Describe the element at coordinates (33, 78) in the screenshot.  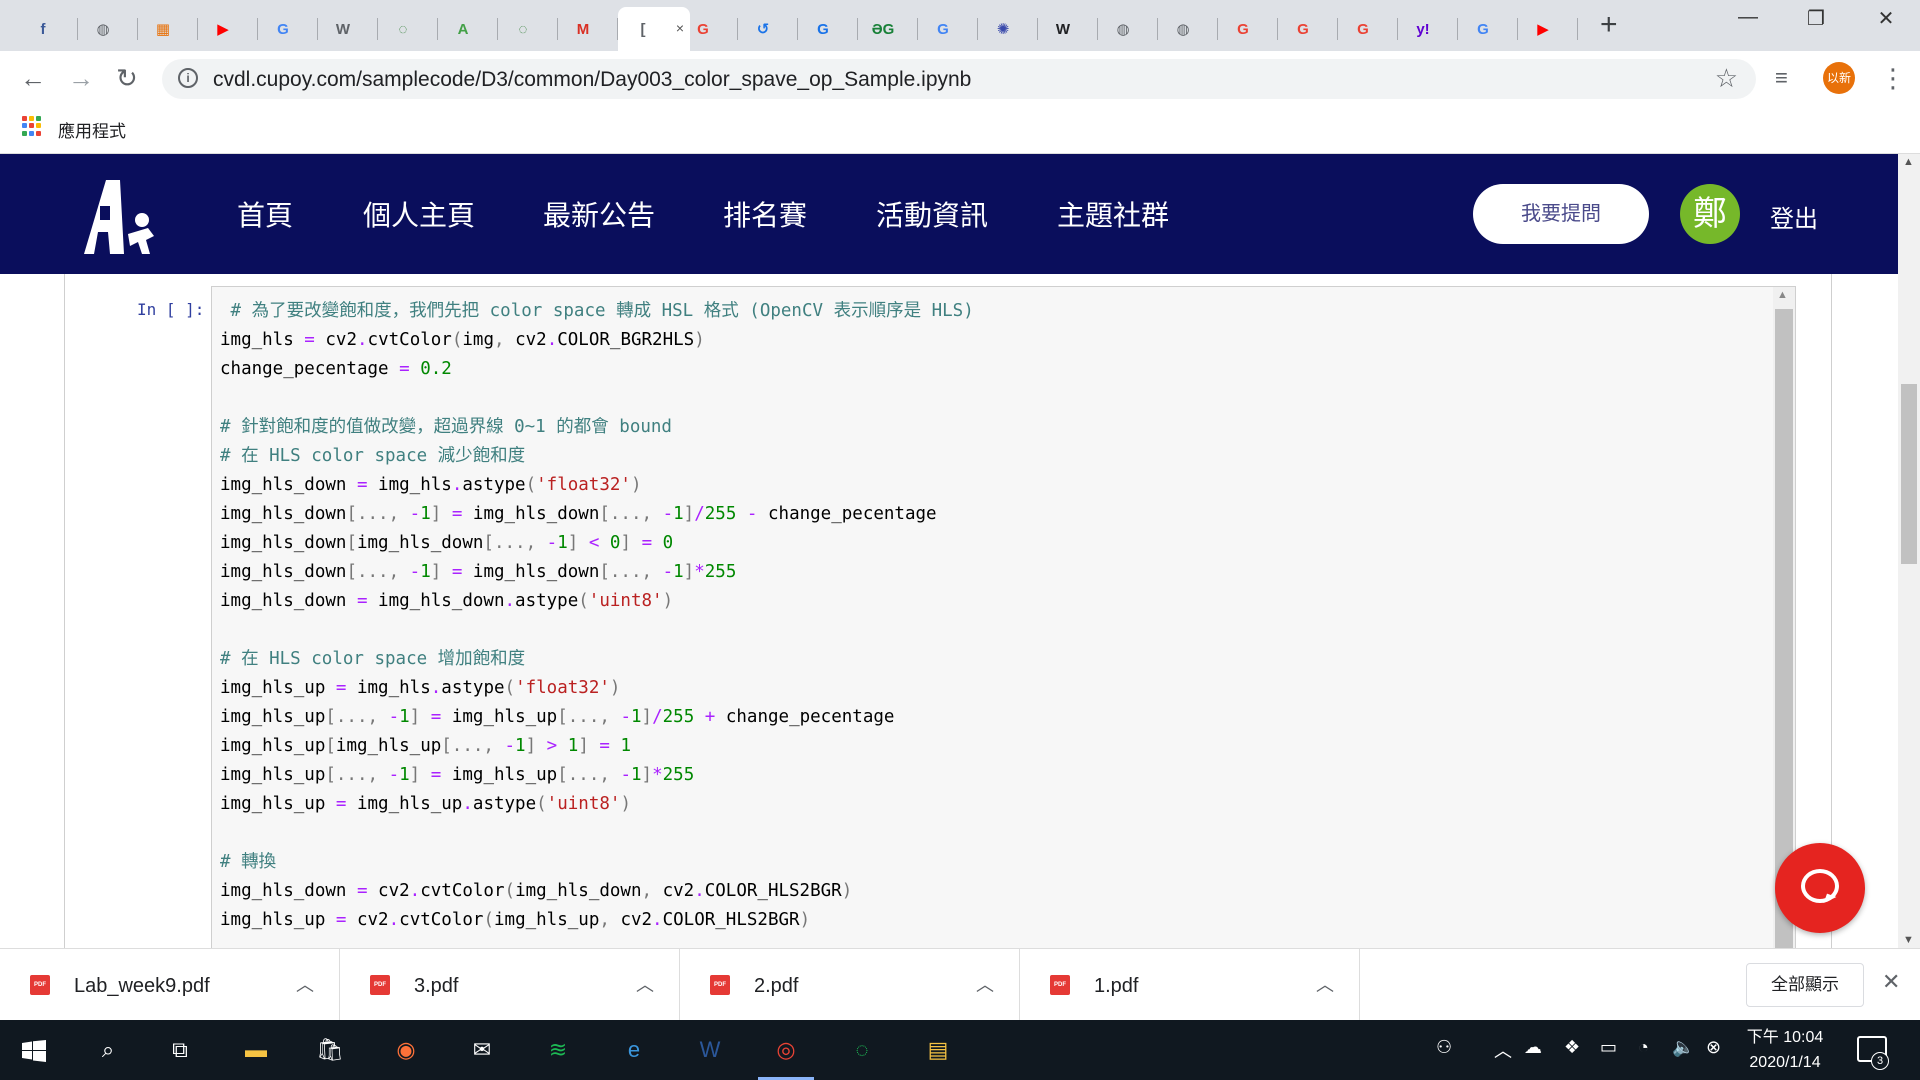
I see `back-button: ←` at that location.